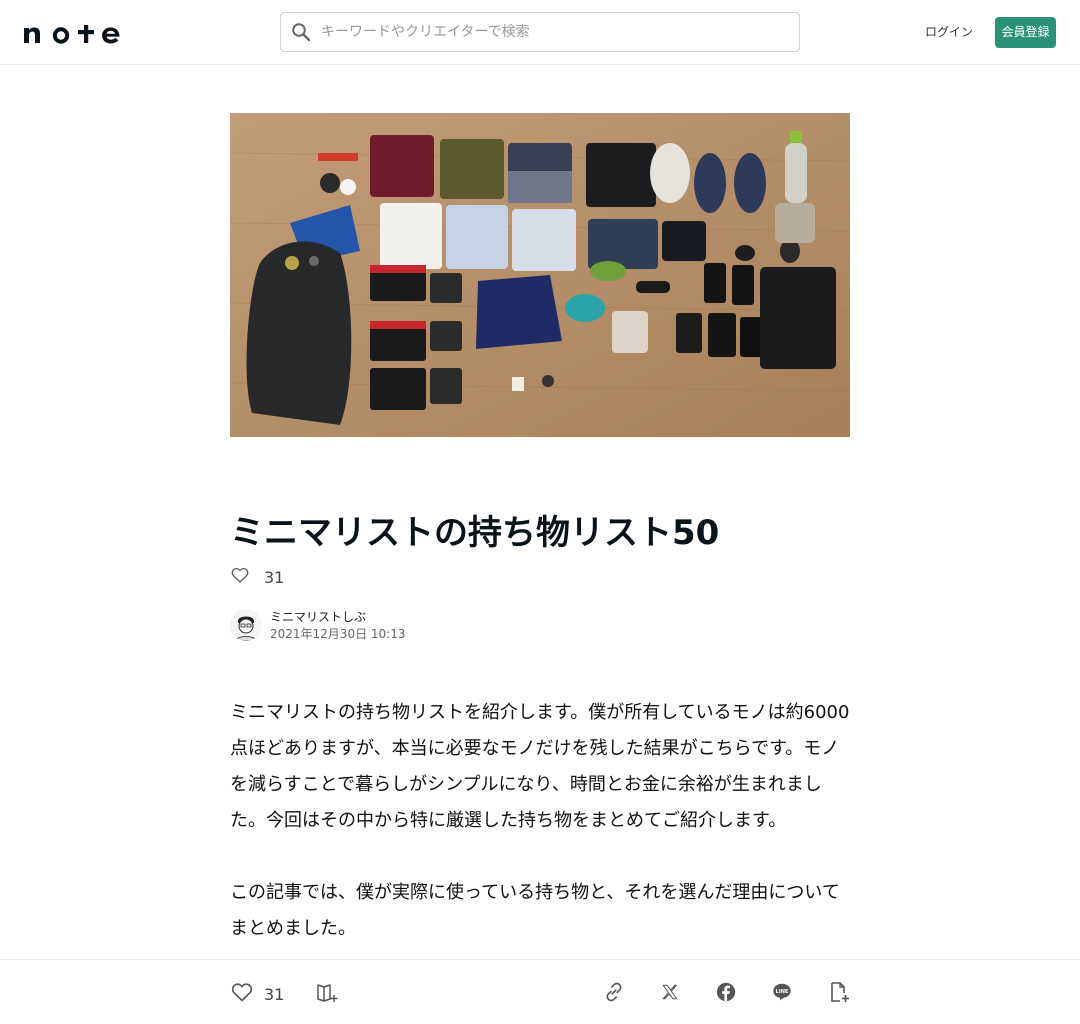 This screenshot has height=1024, width=1080. I want to click on avatar, so click(246, 625).